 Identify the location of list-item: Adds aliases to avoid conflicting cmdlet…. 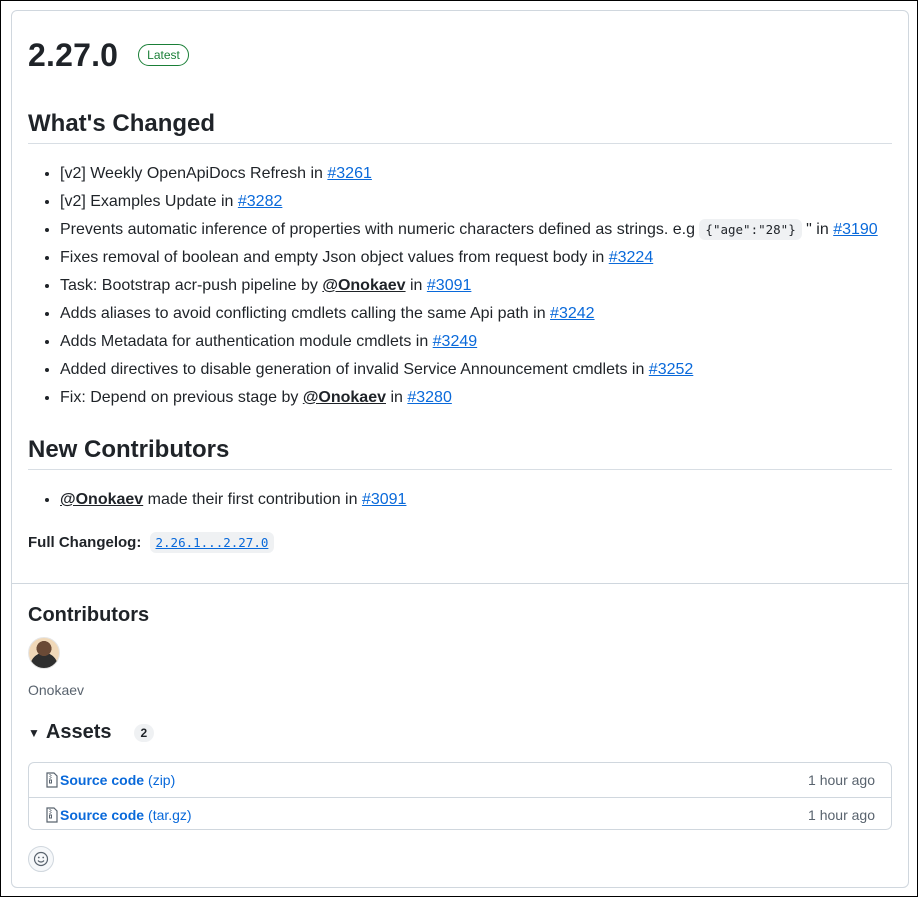
(479, 314).